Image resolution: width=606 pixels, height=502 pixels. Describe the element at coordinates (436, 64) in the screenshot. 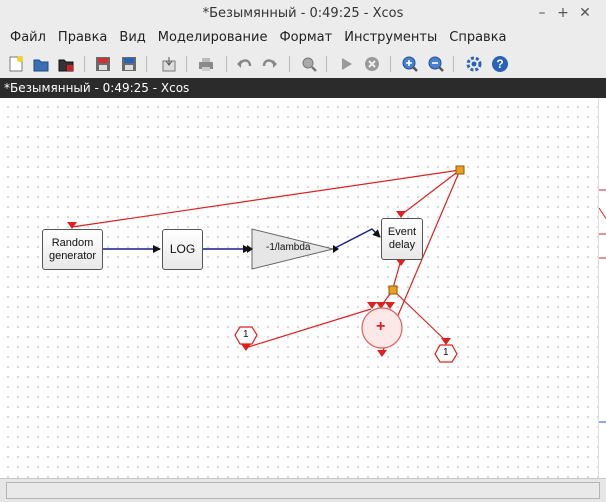

I see `zoom-out-icon` at that location.